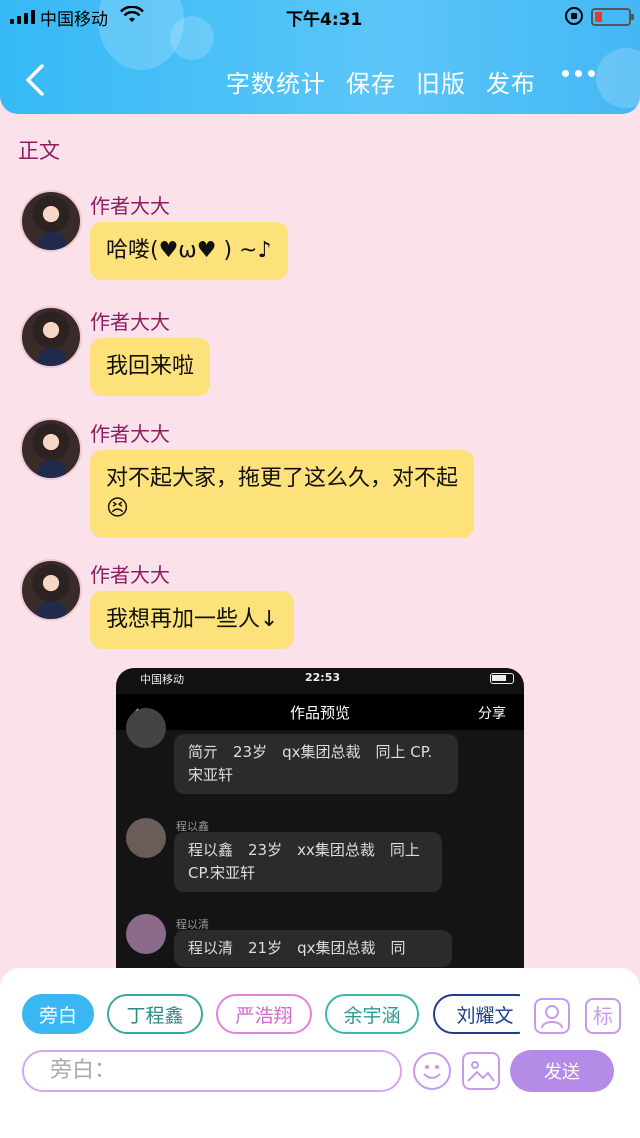 Image resolution: width=640 pixels, height=1138 pixels. Describe the element at coordinates (276, 81) in the screenshot. I see `word-count-button: 字数统计` at that location.